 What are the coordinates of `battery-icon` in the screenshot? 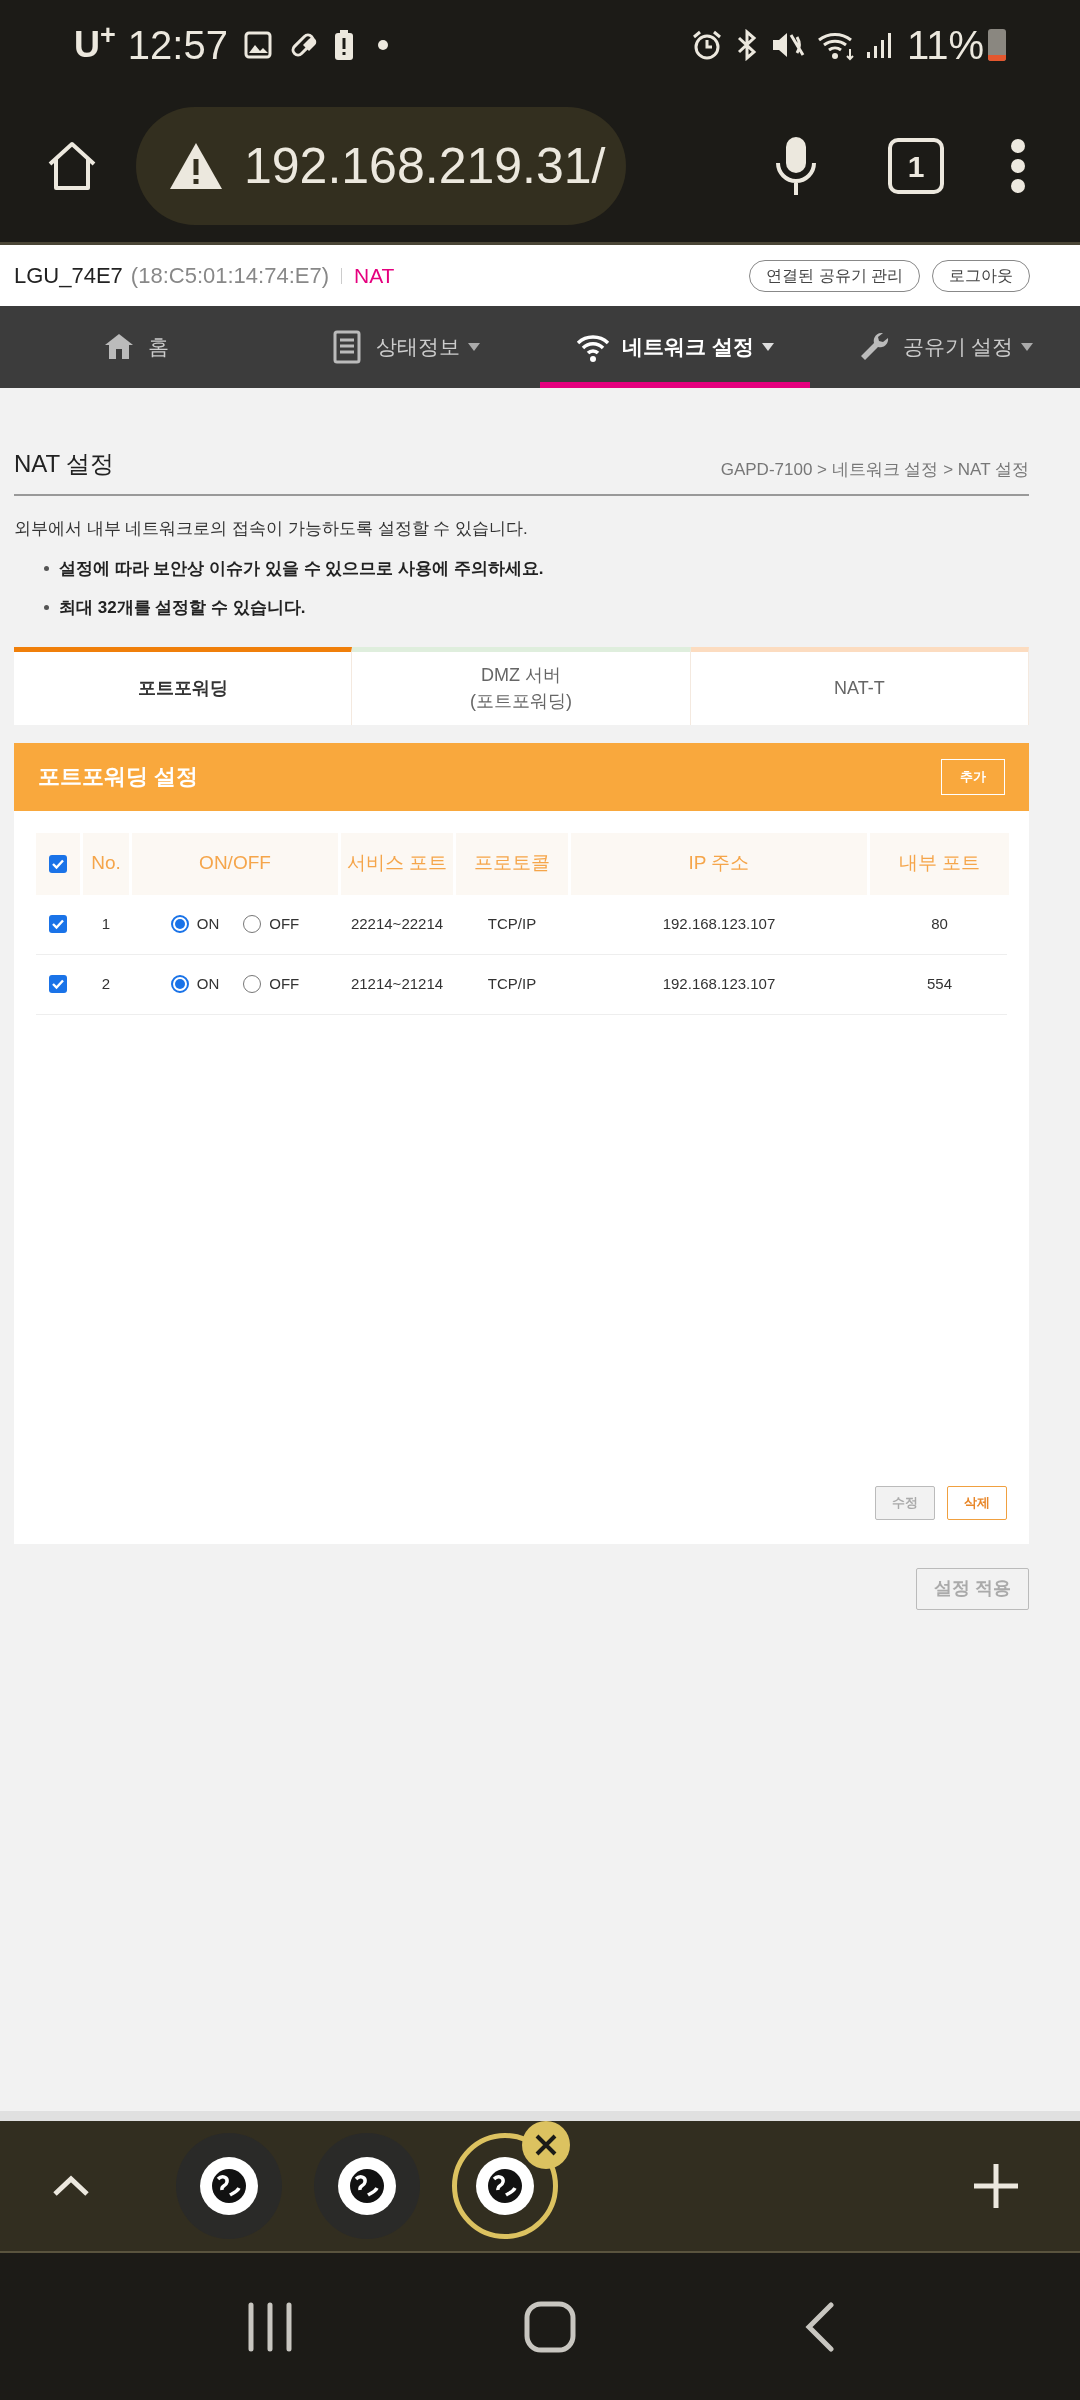 It's located at (997, 45).